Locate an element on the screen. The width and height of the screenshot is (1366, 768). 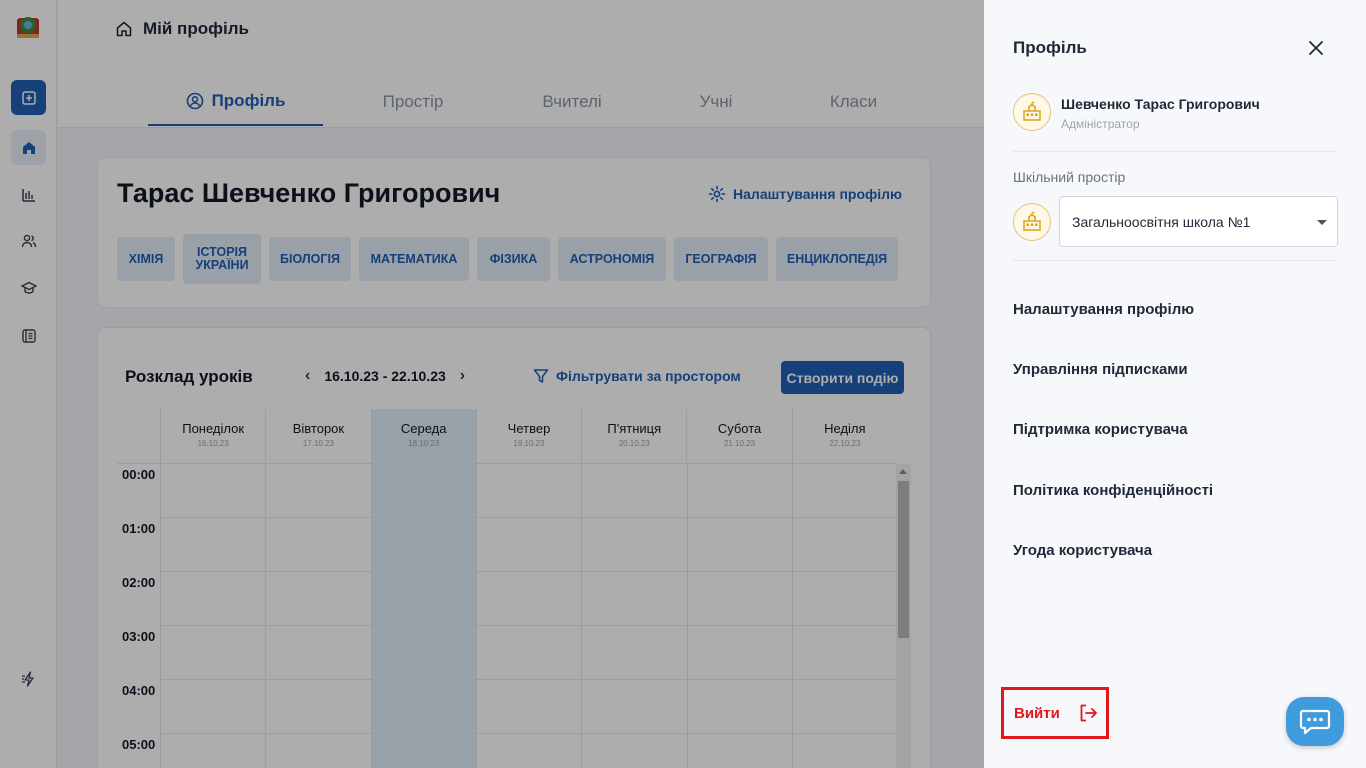
drawer-title: Профіль is located at coordinates (1050, 47).